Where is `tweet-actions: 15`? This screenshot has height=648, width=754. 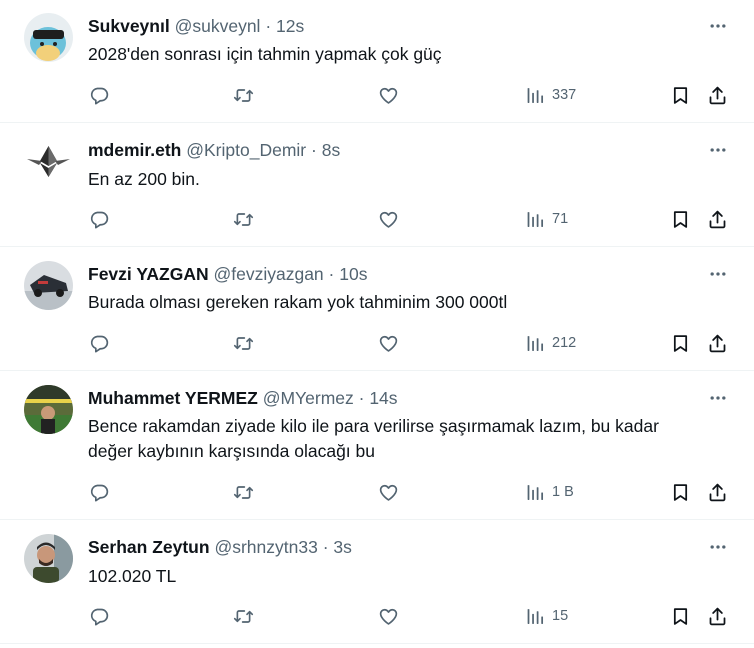 tweet-actions: 15 is located at coordinates (377, 616).